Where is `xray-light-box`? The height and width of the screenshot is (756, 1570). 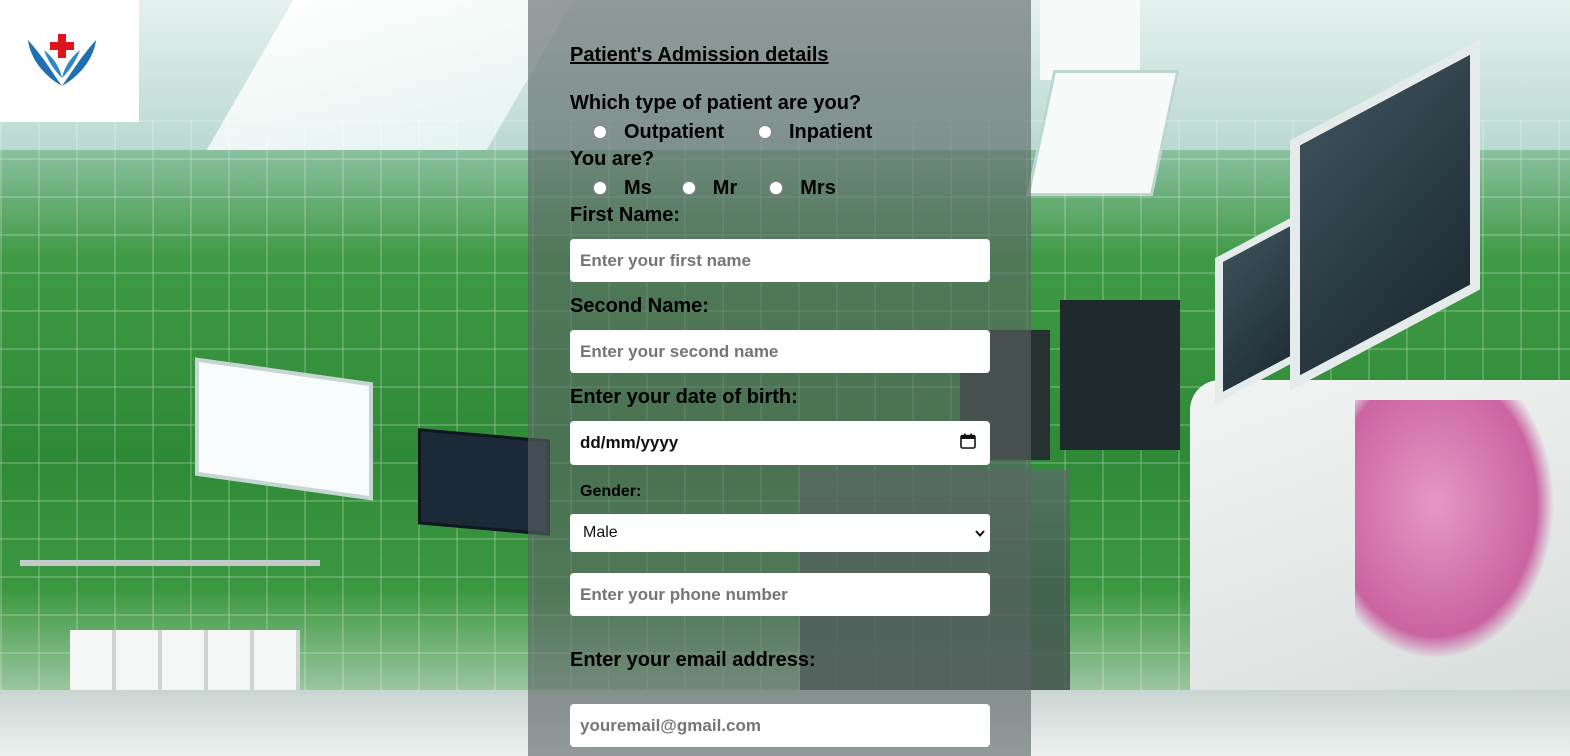
xray-light-box is located at coordinates (284, 429).